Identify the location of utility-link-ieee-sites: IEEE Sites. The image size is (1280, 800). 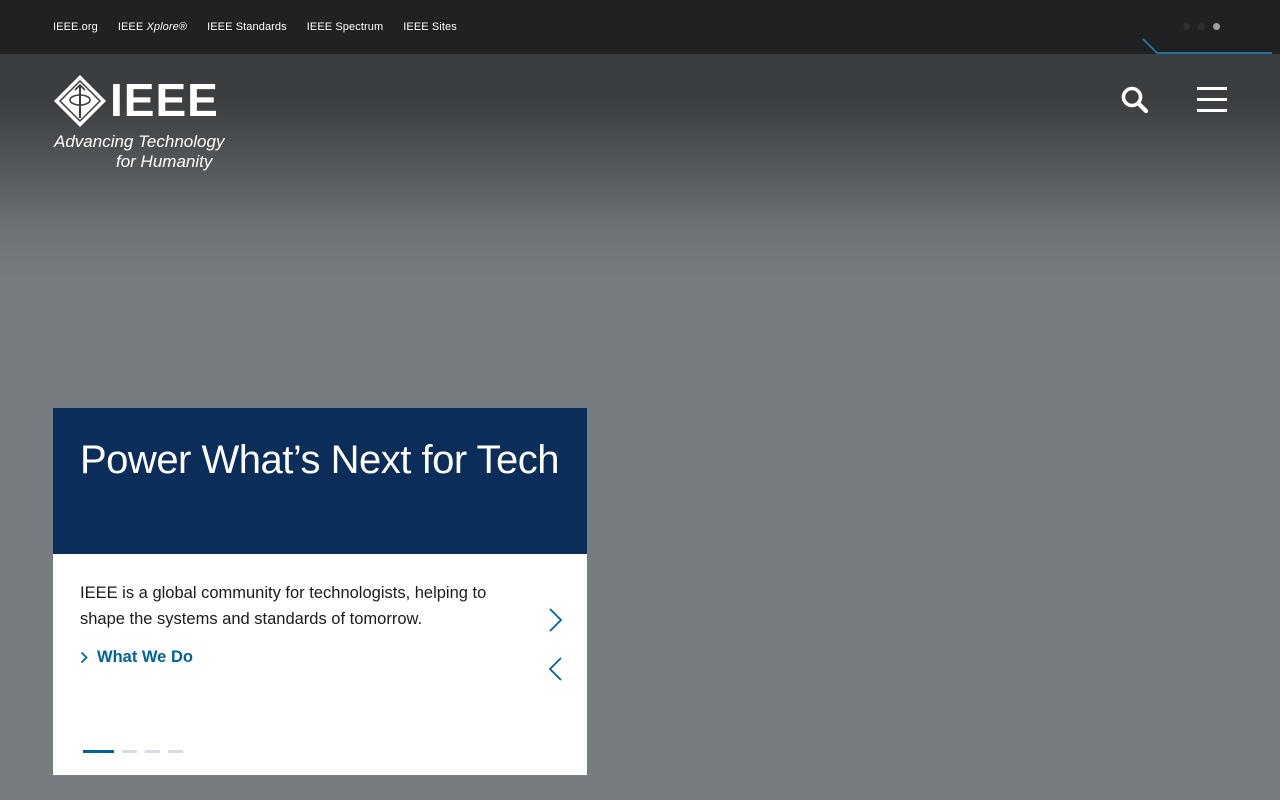
(430, 27).